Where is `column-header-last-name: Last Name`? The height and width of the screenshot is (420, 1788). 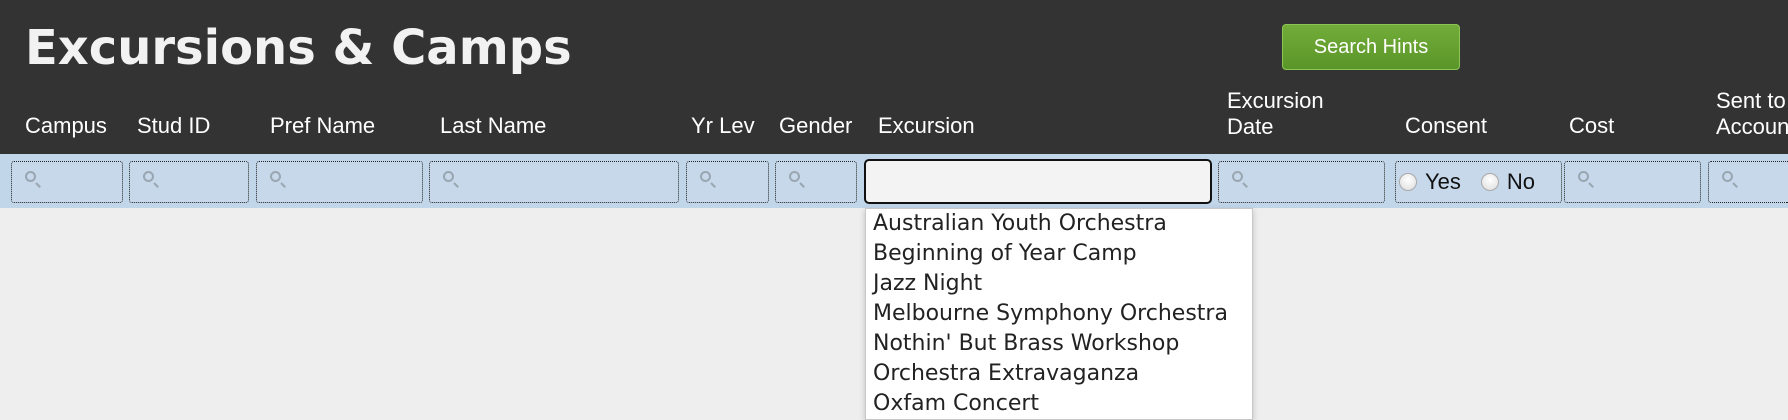 column-header-last-name: Last Name is located at coordinates (493, 126).